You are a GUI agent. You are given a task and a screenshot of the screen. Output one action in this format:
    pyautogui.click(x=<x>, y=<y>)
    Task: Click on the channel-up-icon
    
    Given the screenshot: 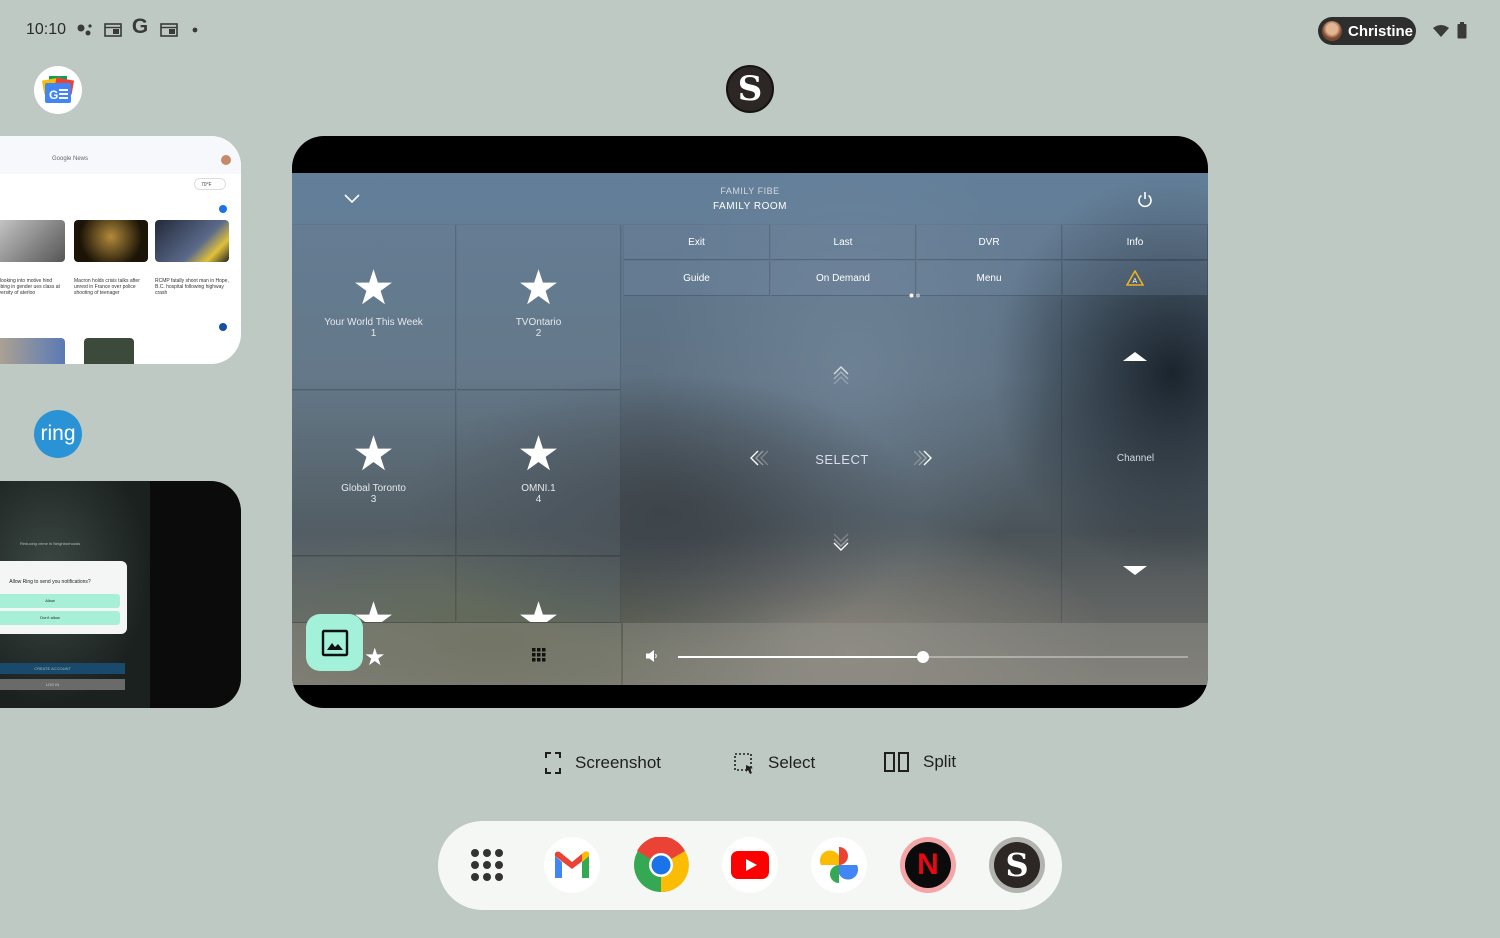 What is the action you would take?
    pyautogui.click(x=1135, y=357)
    